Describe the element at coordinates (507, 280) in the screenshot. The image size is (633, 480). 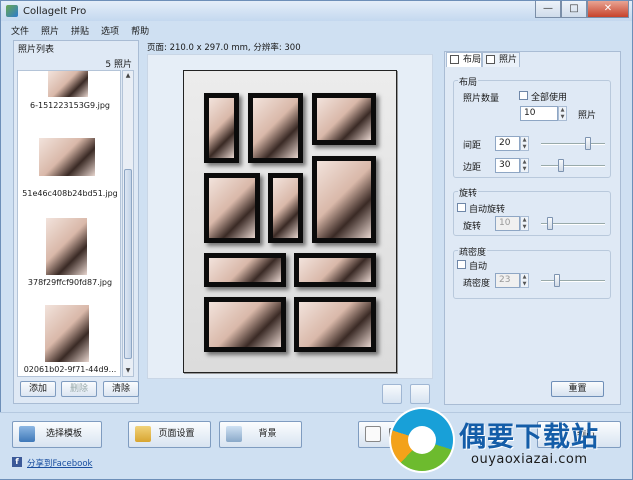
I see `density-input: 23` at that location.